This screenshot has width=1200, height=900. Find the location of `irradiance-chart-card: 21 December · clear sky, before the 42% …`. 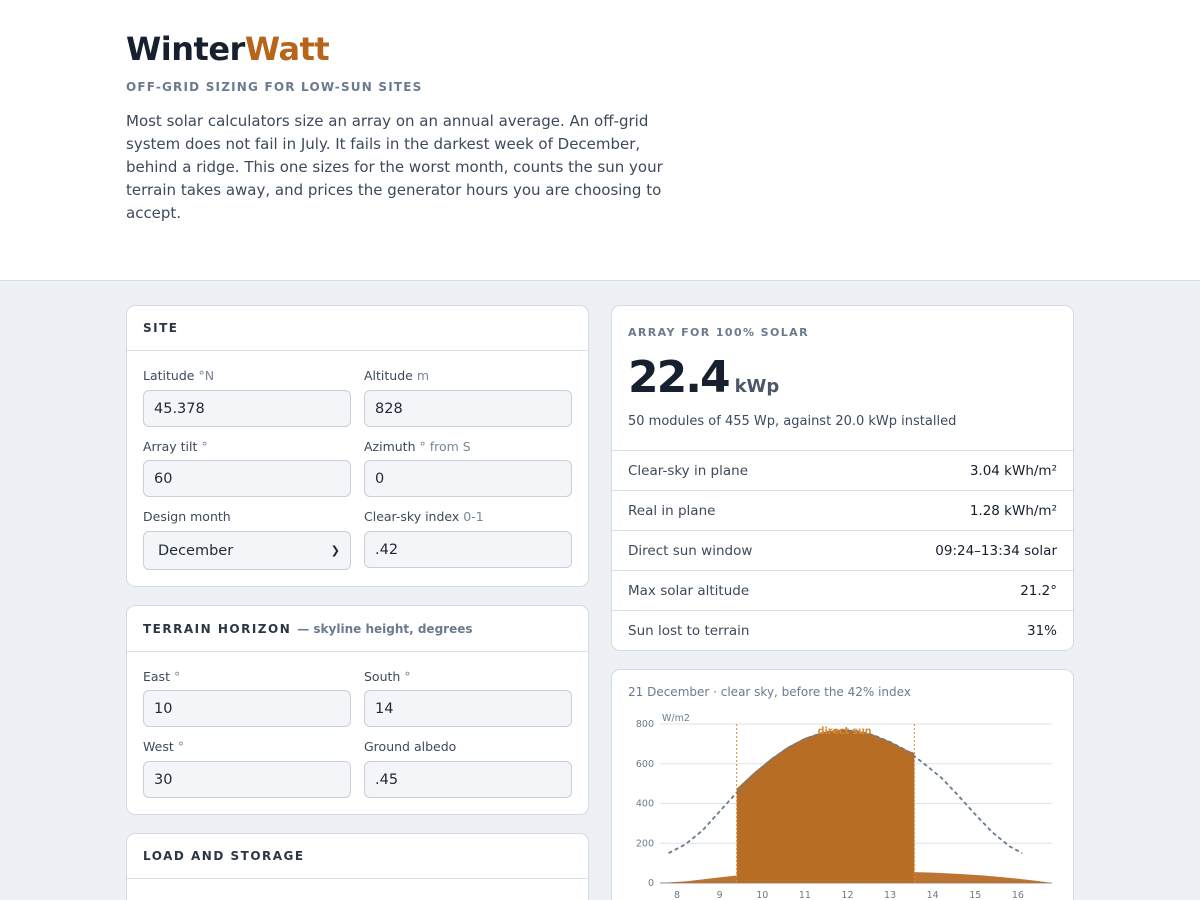

irradiance-chart-card: 21 December · clear sky, before the 42% … is located at coordinates (842, 784).